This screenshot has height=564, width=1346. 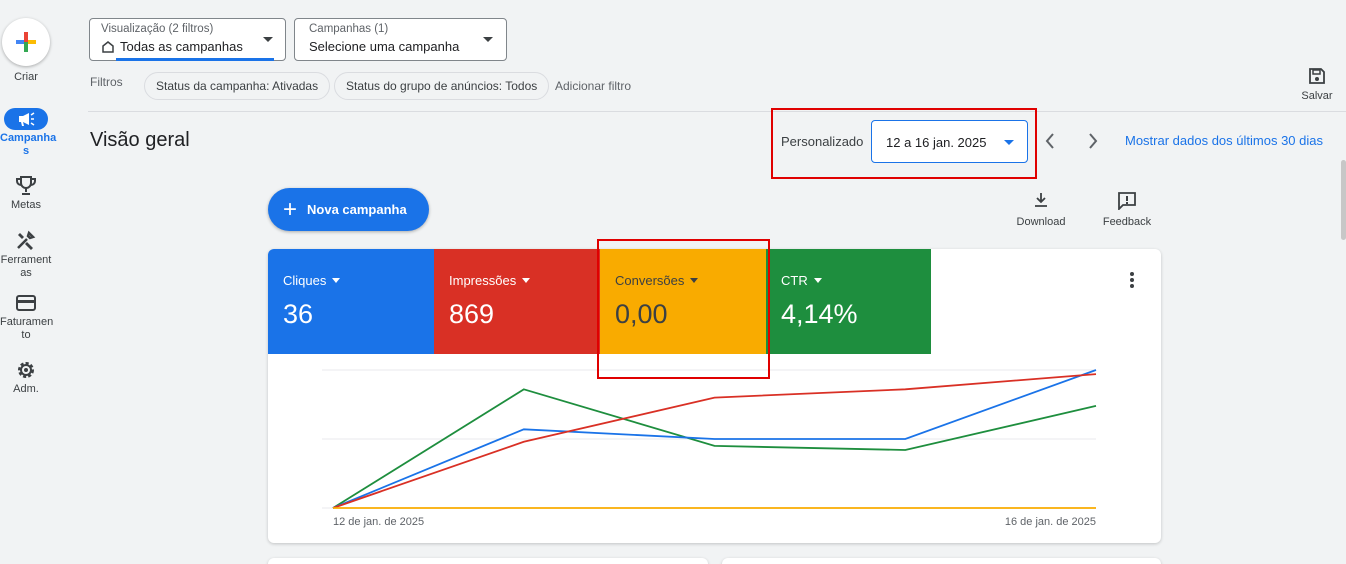 What do you see at coordinates (714, 448) in the screenshot?
I see `series-line-ctr` at bounding box center [714, 448].